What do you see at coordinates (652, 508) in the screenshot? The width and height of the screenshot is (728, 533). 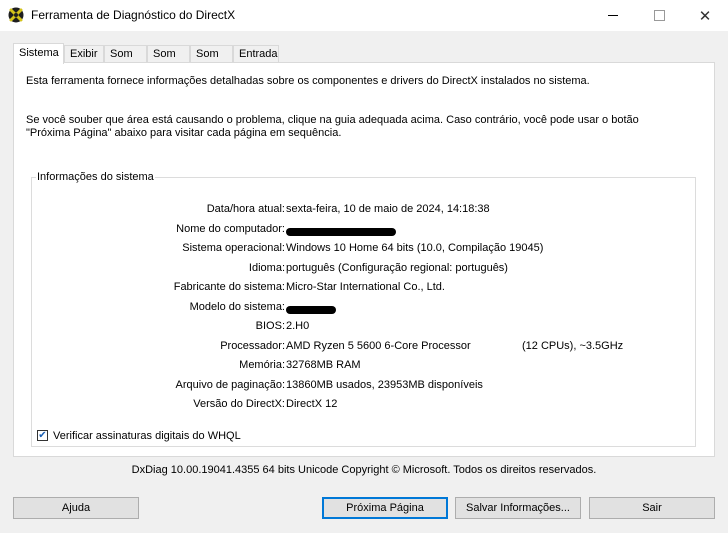 I see `exit-button: Sair` at bounding box center [652, 508].